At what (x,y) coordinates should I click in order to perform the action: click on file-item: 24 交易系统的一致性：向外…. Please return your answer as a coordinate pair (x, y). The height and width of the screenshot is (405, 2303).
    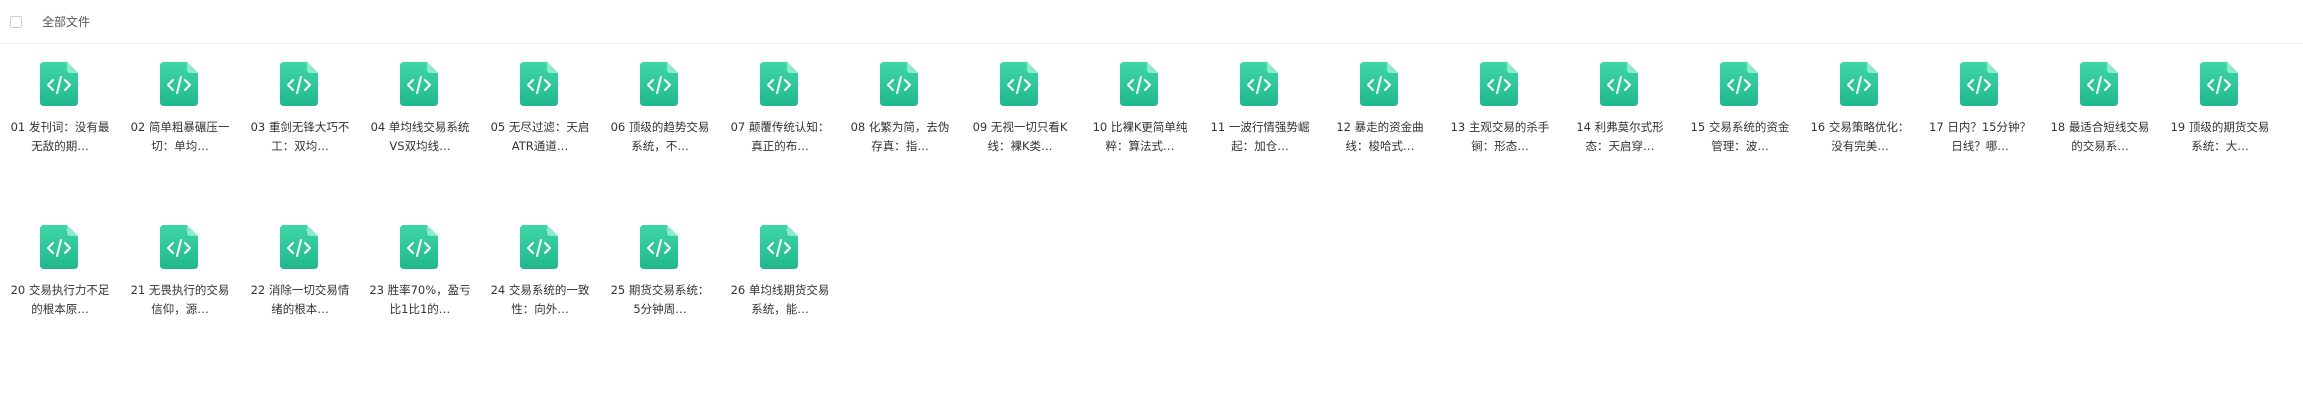
    Looking at the image, I should click on (540, 300).